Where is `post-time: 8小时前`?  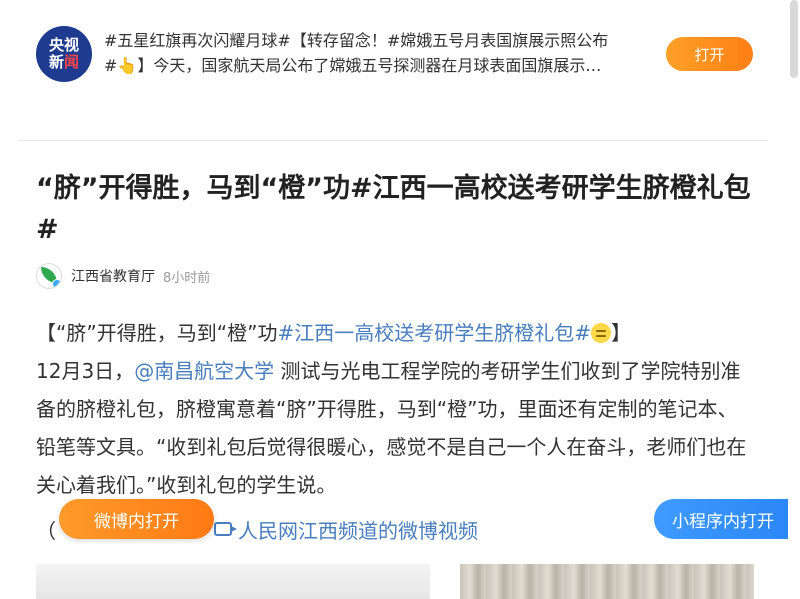 post-time: 8小时前 is located at coordinates (187, 278).